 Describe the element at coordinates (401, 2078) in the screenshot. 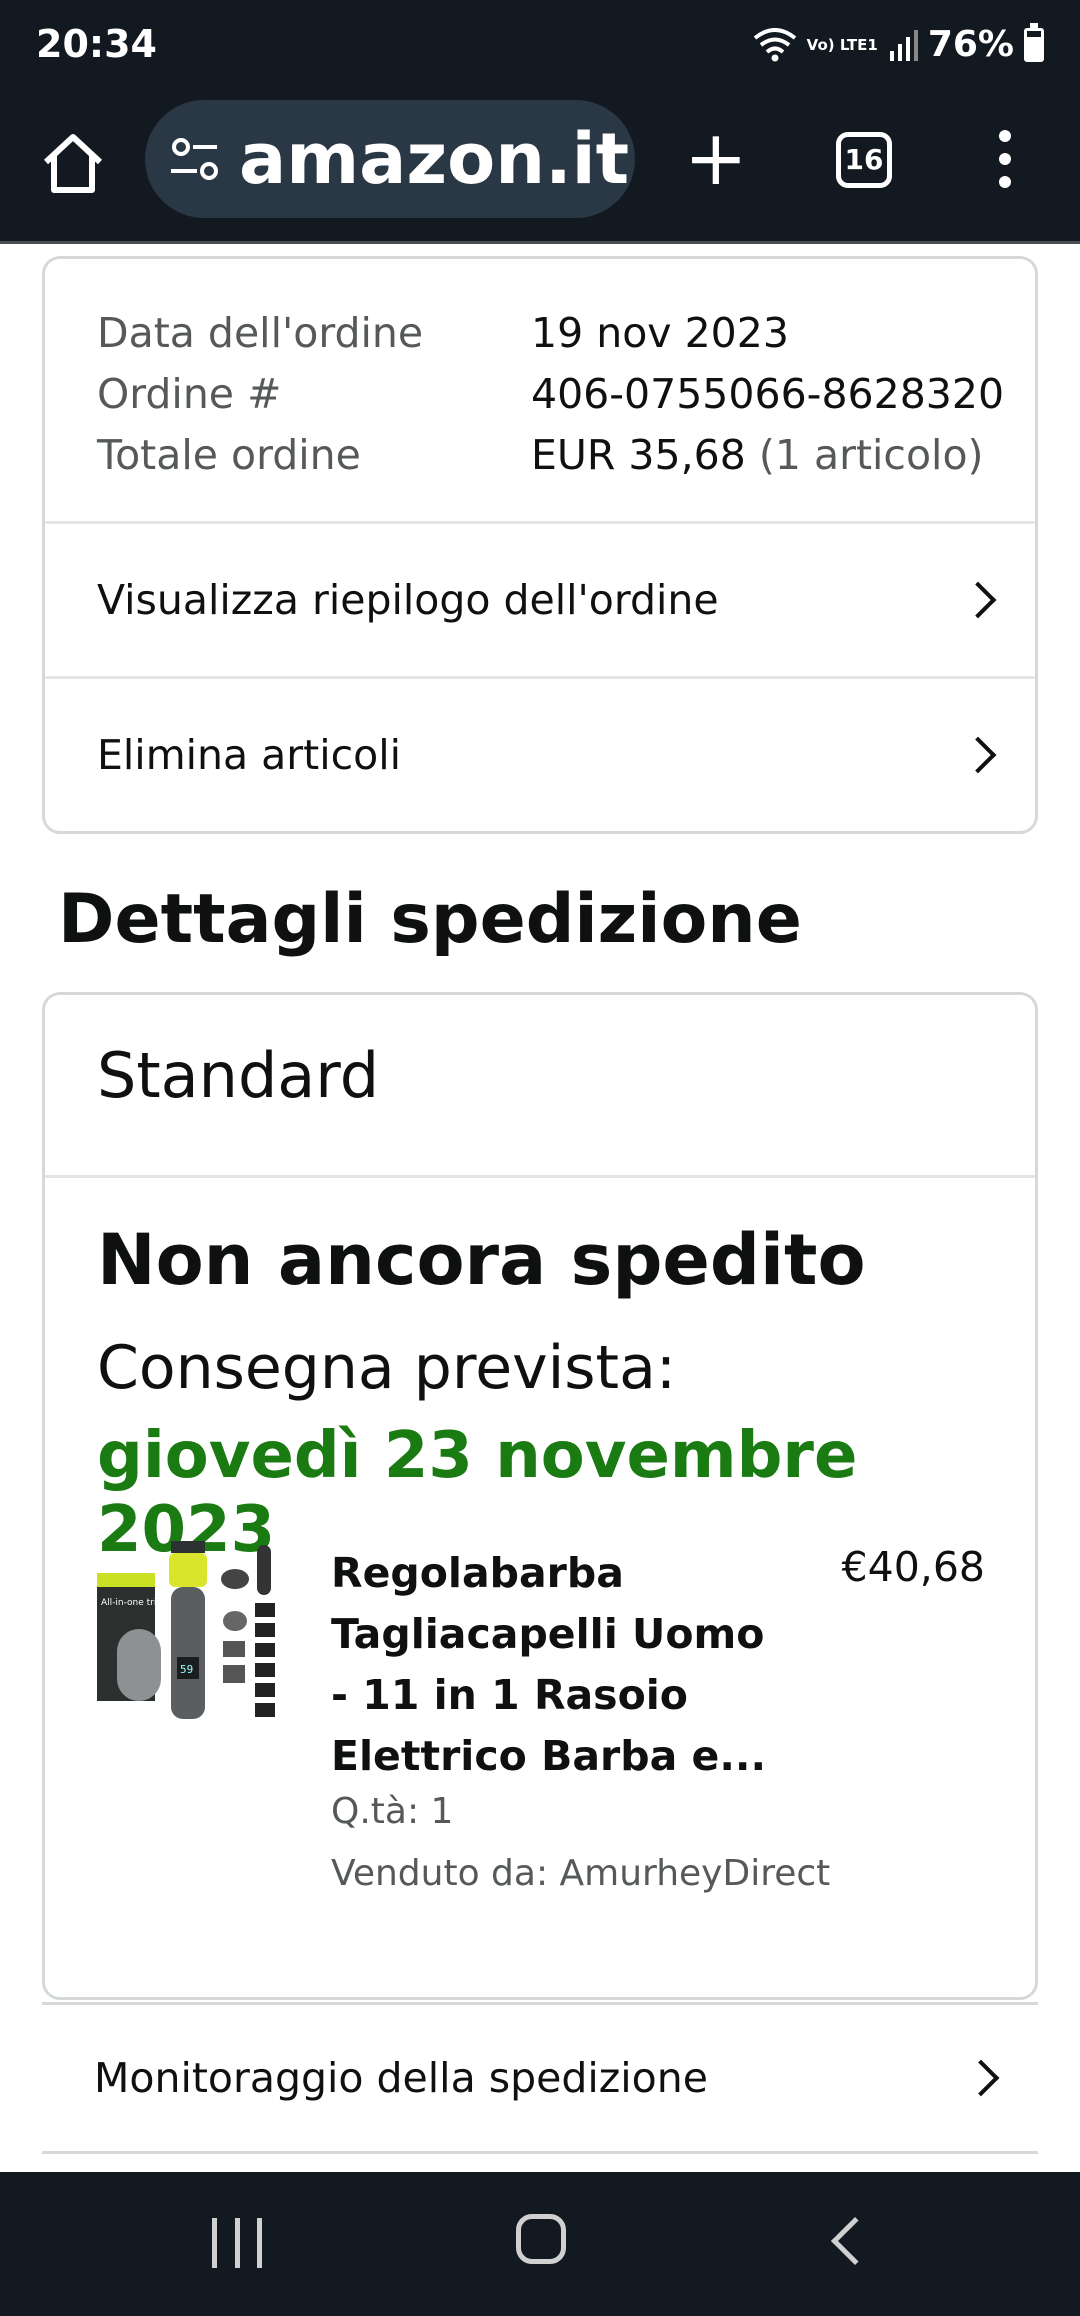

I see `track-shipment-label: Monitoraggio della spedizione` at that location.